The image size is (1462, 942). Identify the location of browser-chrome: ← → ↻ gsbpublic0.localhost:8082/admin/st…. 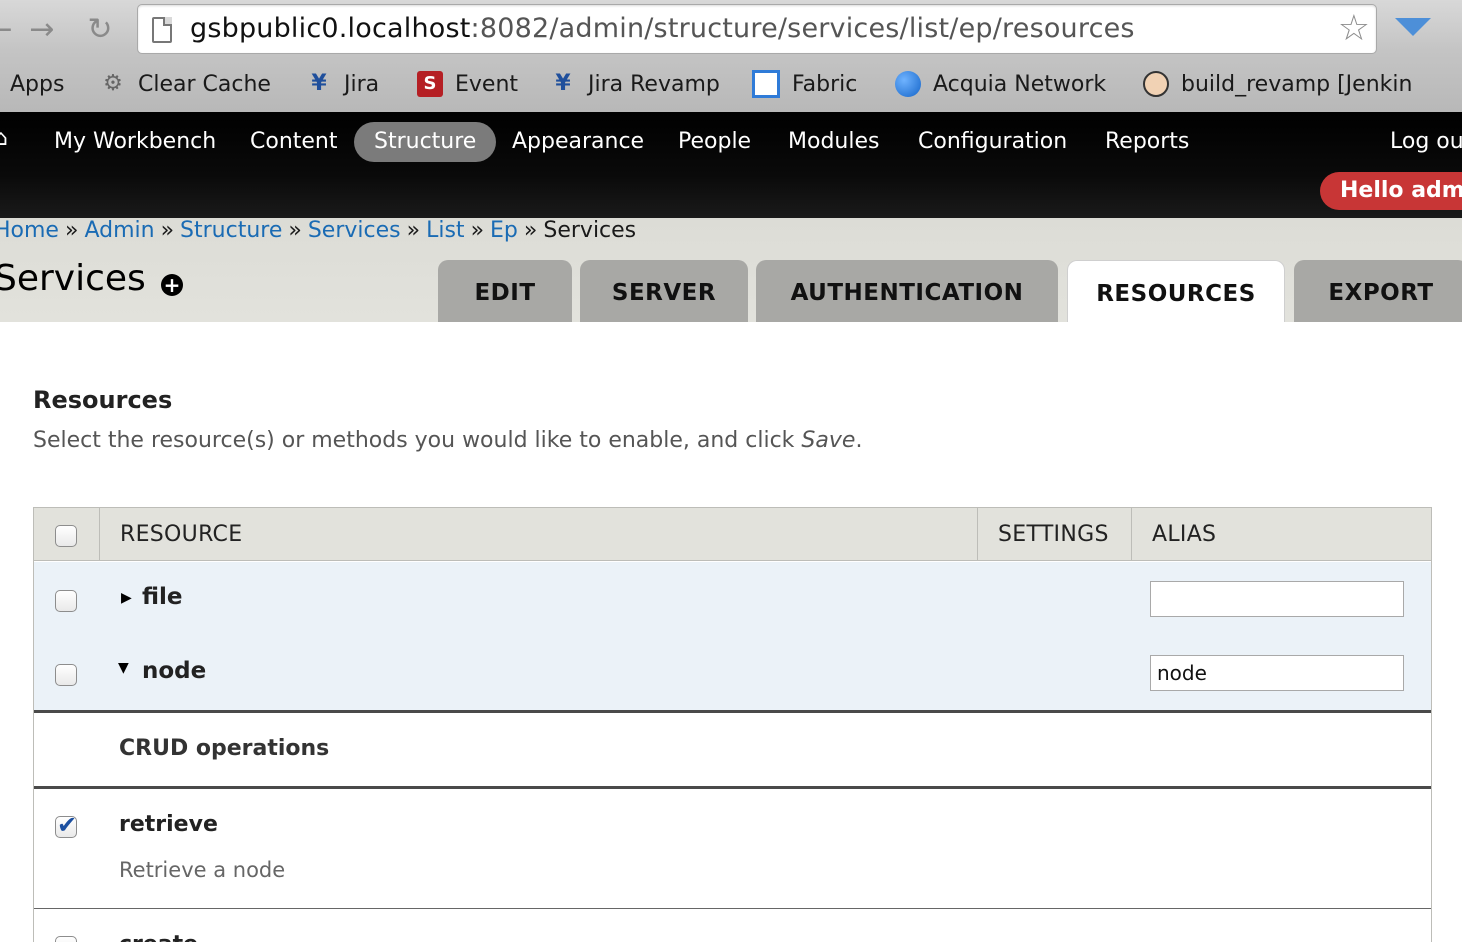
(731, 56).